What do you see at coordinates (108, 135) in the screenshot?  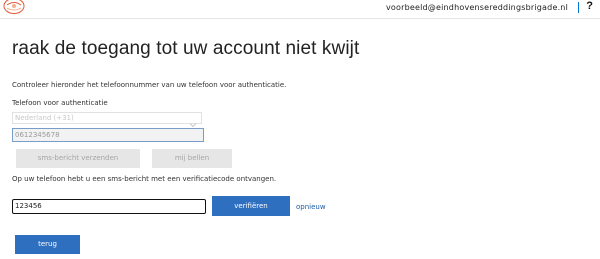 I see `phone-input: 0612345678` at bounding box center [108, 135].